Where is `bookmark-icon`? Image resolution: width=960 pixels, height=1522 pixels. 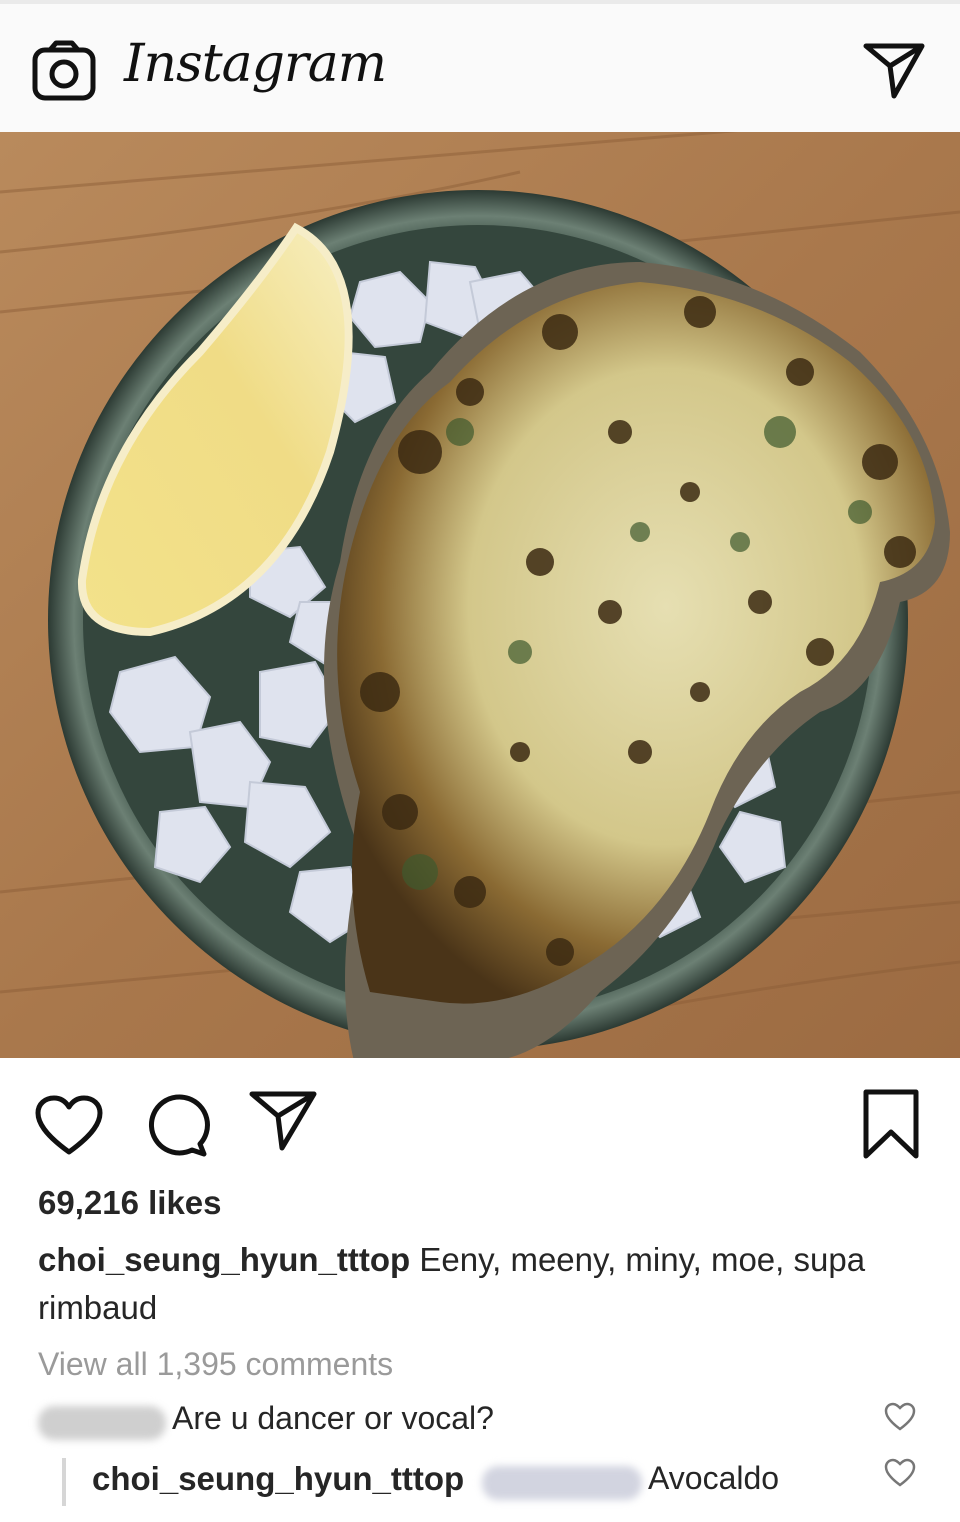
bookmark-icon is located at coordinates (891, 1124).